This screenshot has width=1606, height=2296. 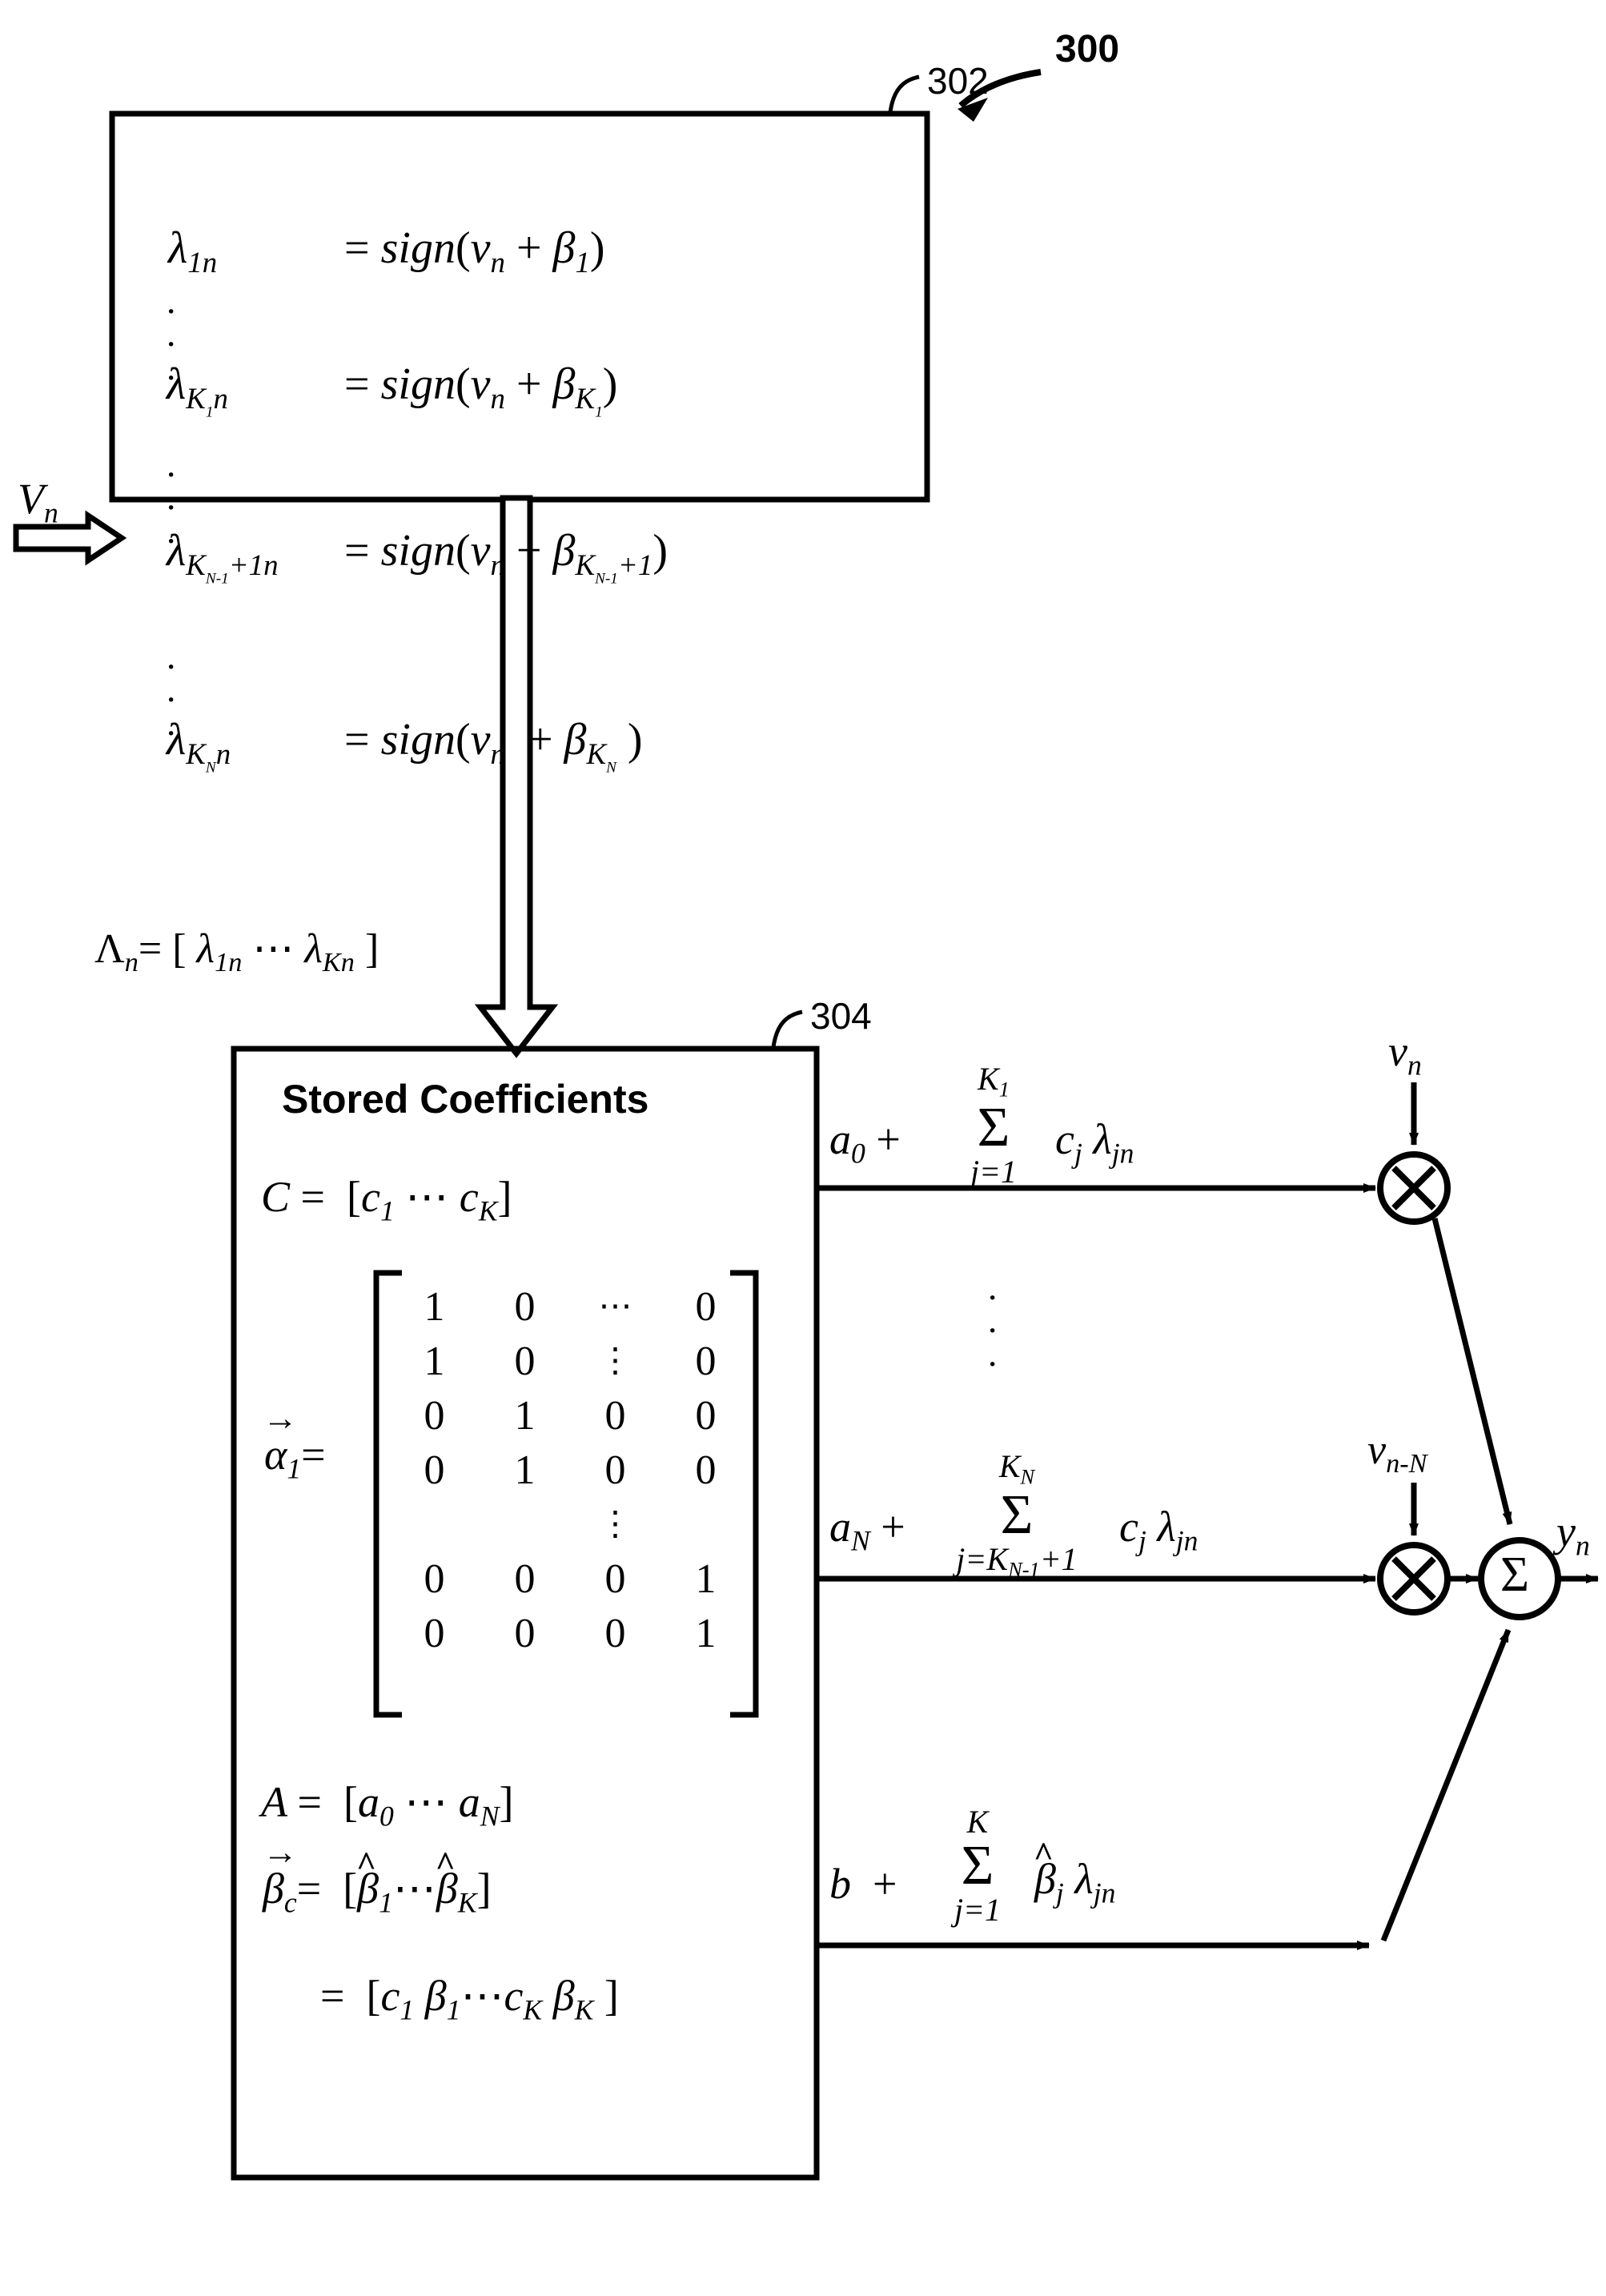 I want to click on beta-hat-first: ^ β, so click(x=367, y=1879).